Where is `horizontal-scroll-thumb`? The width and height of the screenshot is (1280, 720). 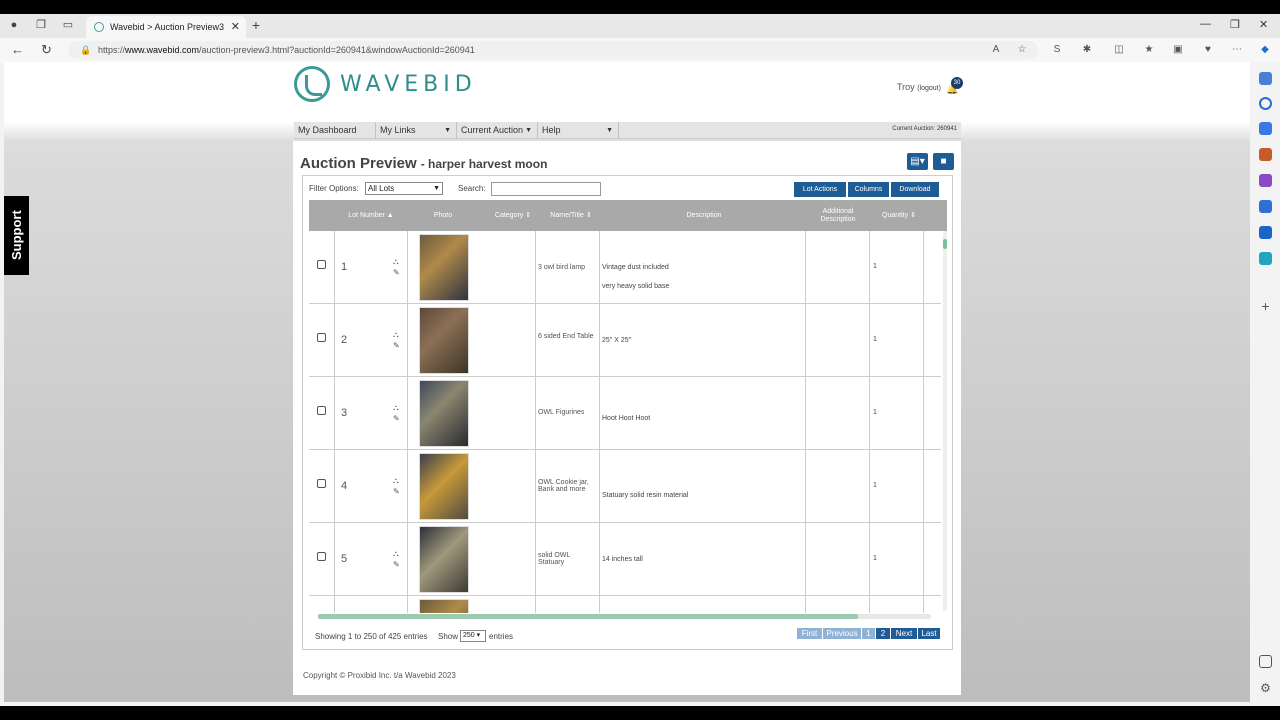
horizontal-scroll-thumb is located at coordinates (588, 616).